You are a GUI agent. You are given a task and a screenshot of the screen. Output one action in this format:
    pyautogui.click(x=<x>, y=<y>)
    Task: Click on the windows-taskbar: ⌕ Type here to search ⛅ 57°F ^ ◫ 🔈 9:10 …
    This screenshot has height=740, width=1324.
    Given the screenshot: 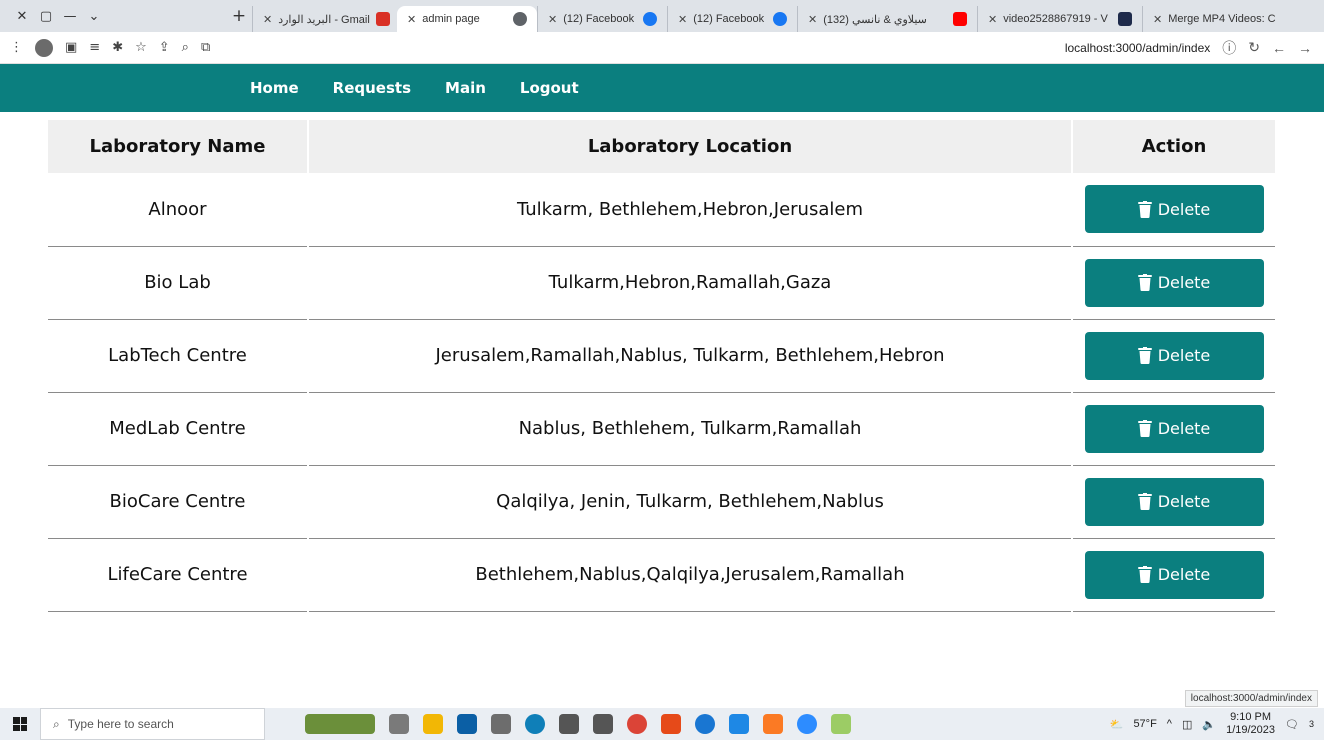 What is the action you would take?
    pyautogui.click(x=662, y=724)
    